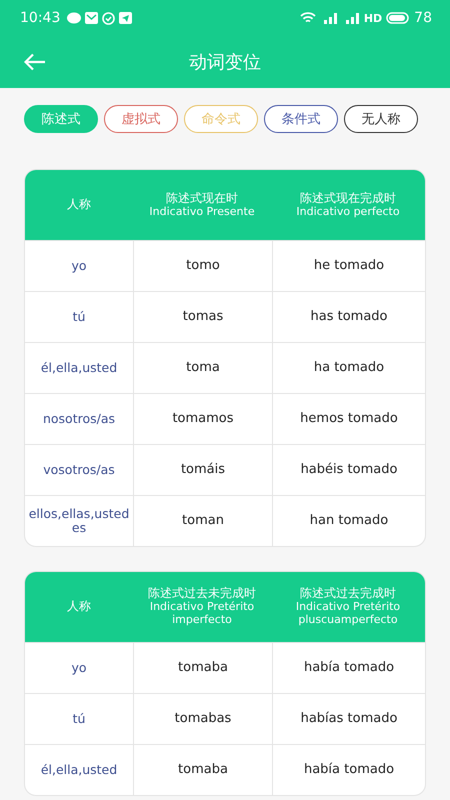 This screenshot has width=450, height=800. Describe the element at coordinates (202, 470) in the screenshot. I see `table-cell: tomáis` at that location.